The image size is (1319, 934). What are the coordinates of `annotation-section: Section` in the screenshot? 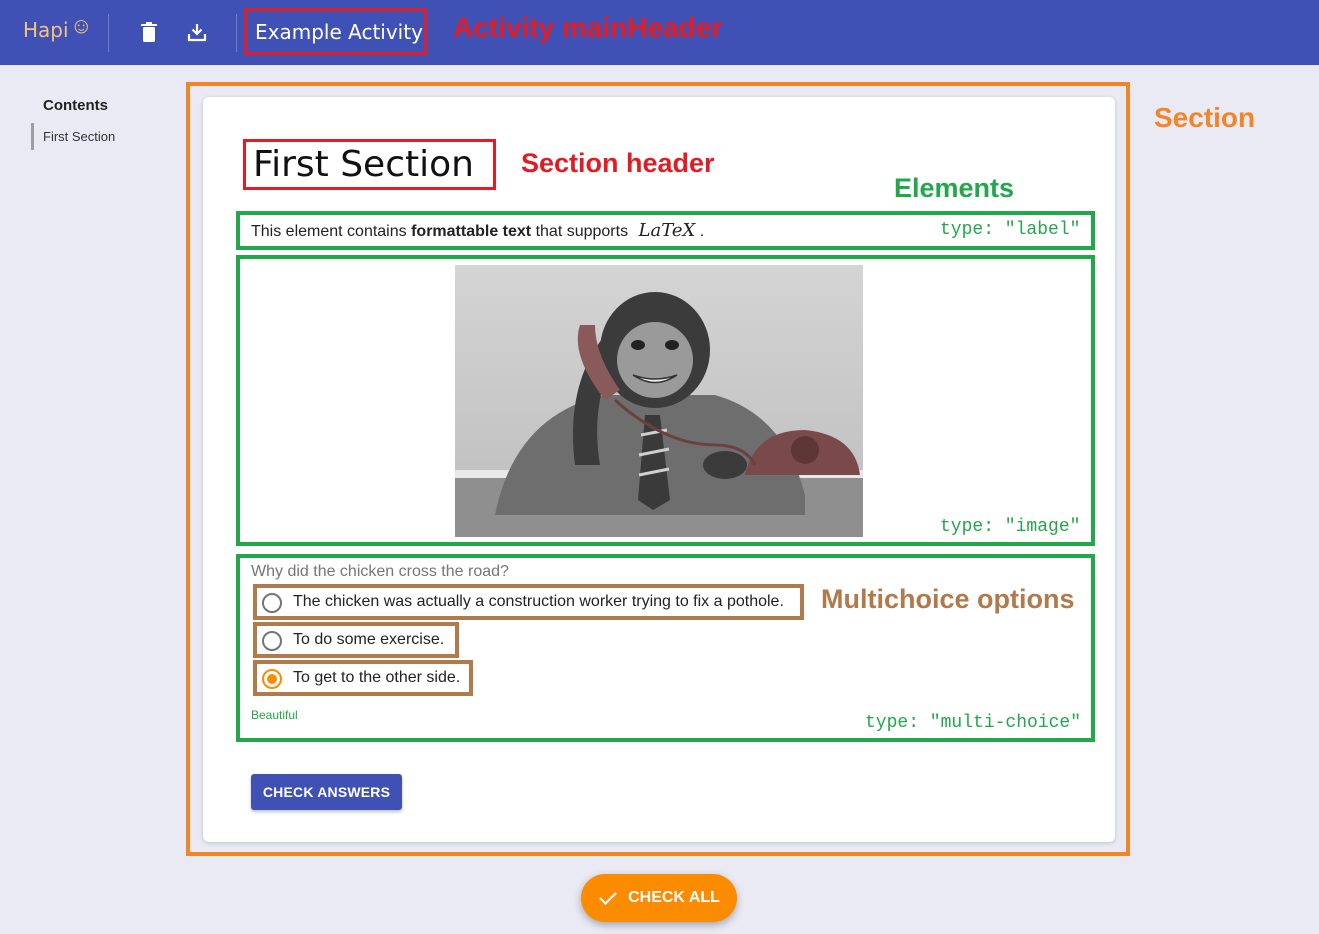 It's located at (1205, 117).